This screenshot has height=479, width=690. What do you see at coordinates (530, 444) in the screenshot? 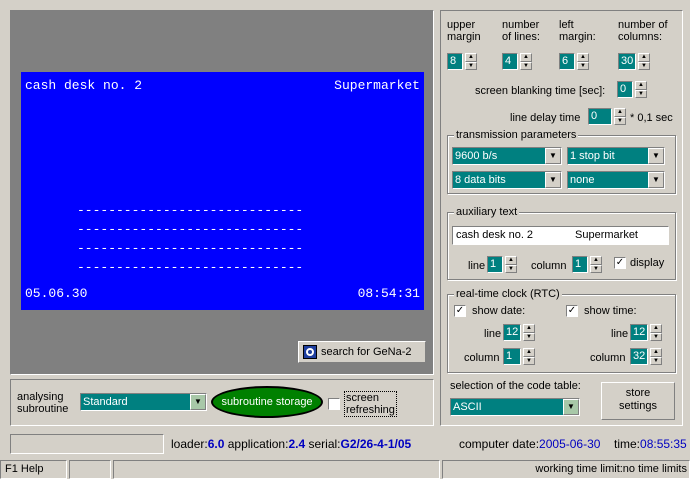
I see `computer-date: computer date:2005-06-30` at bounding box center [530, 444].